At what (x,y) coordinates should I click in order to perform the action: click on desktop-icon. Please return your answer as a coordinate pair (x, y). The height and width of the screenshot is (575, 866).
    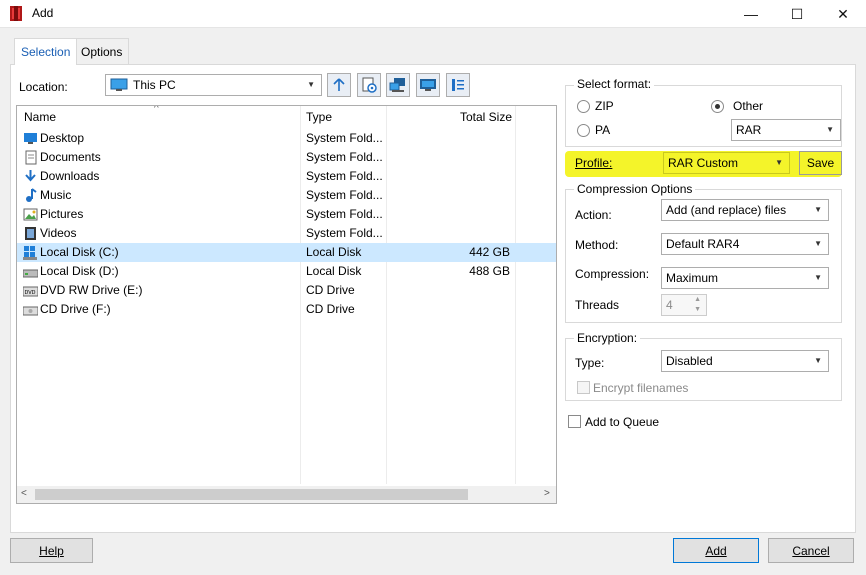
    Looking at the image, I should click on (30, 138).